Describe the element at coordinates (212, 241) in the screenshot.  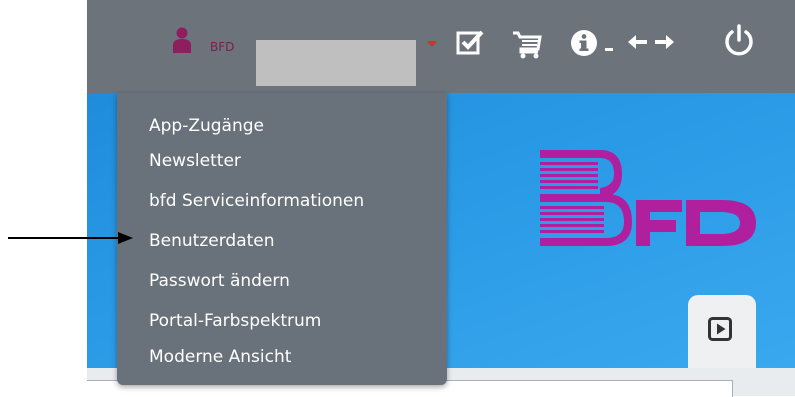
I see `menu-item-benutzerdaten: Benutzerdaten` at that location.